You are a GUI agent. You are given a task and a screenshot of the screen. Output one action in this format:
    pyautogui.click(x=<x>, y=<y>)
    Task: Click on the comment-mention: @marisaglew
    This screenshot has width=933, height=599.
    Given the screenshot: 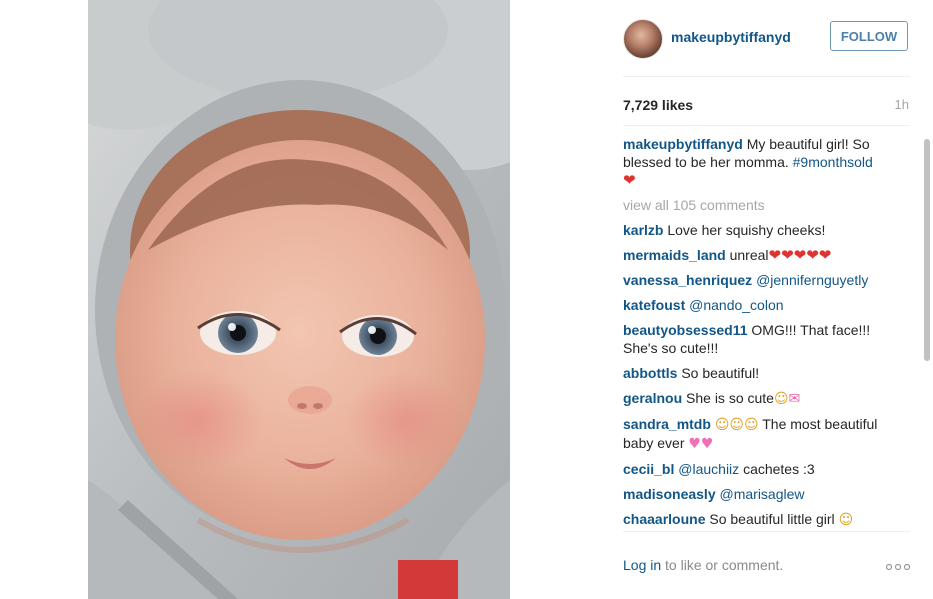 What is the action you would take?
    pyautogui.click(x=762, y=494)
    